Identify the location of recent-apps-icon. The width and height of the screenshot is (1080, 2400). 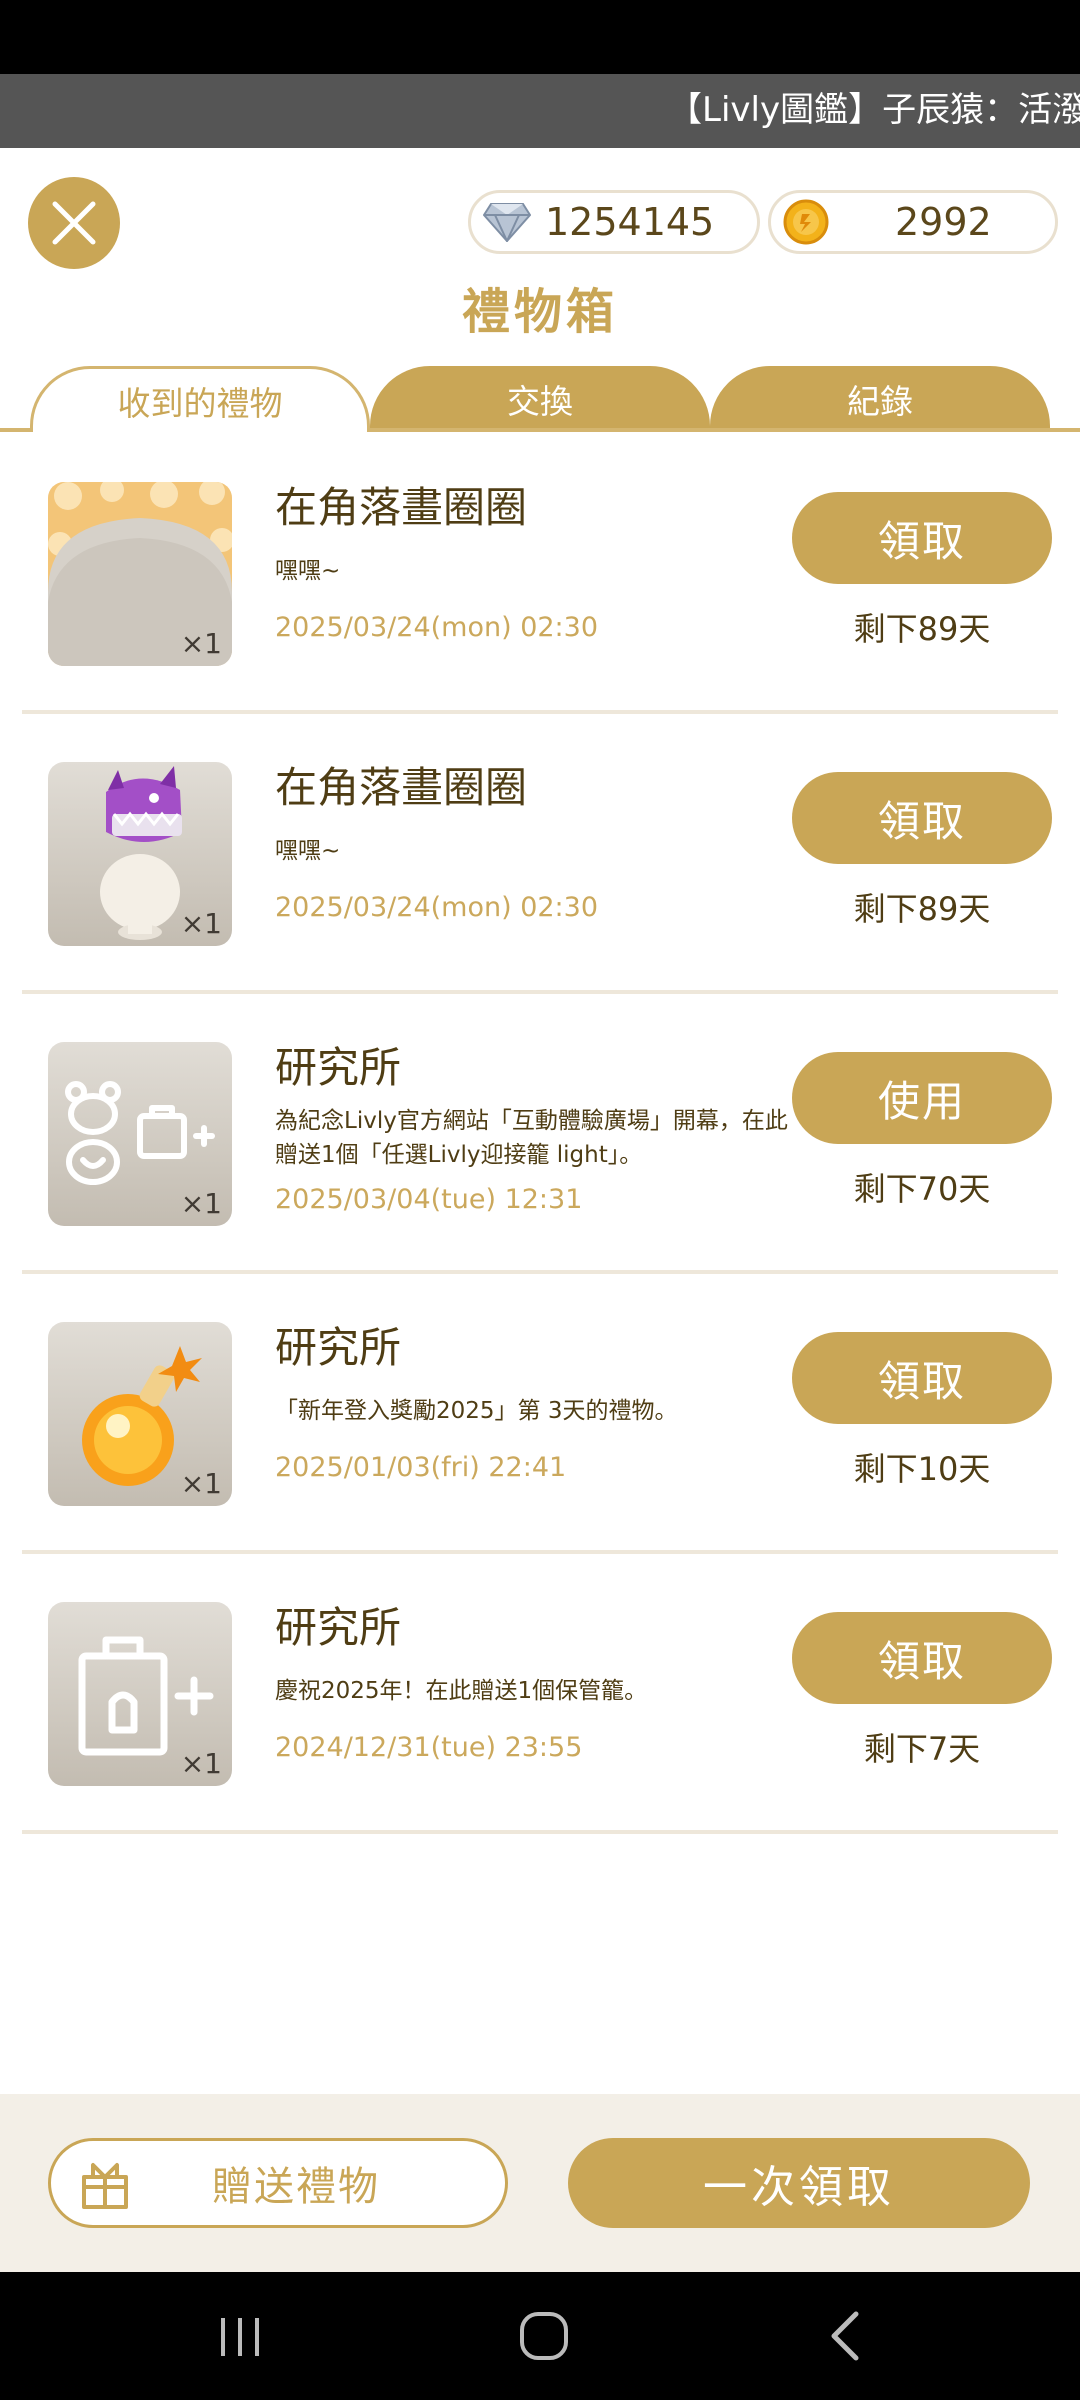
(240, 2337).